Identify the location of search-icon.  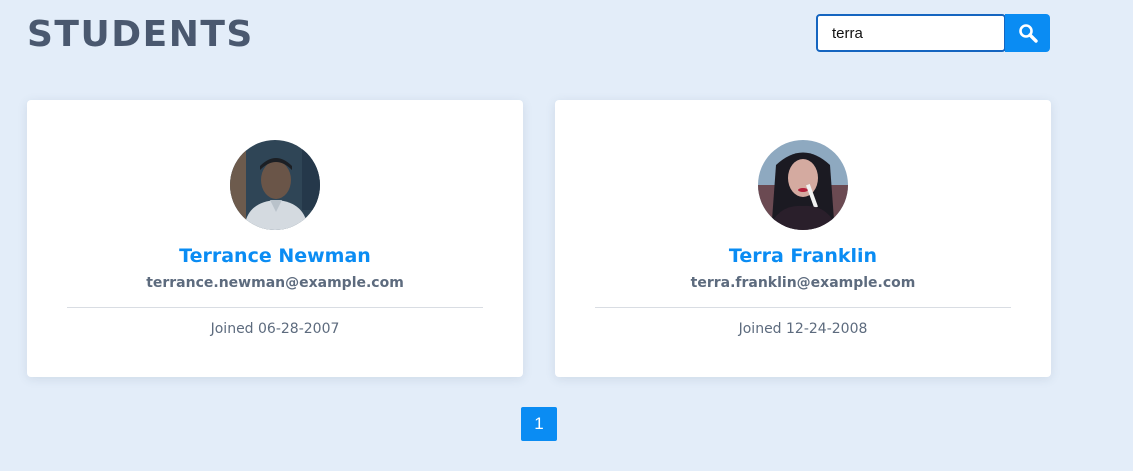
(1028, 33).